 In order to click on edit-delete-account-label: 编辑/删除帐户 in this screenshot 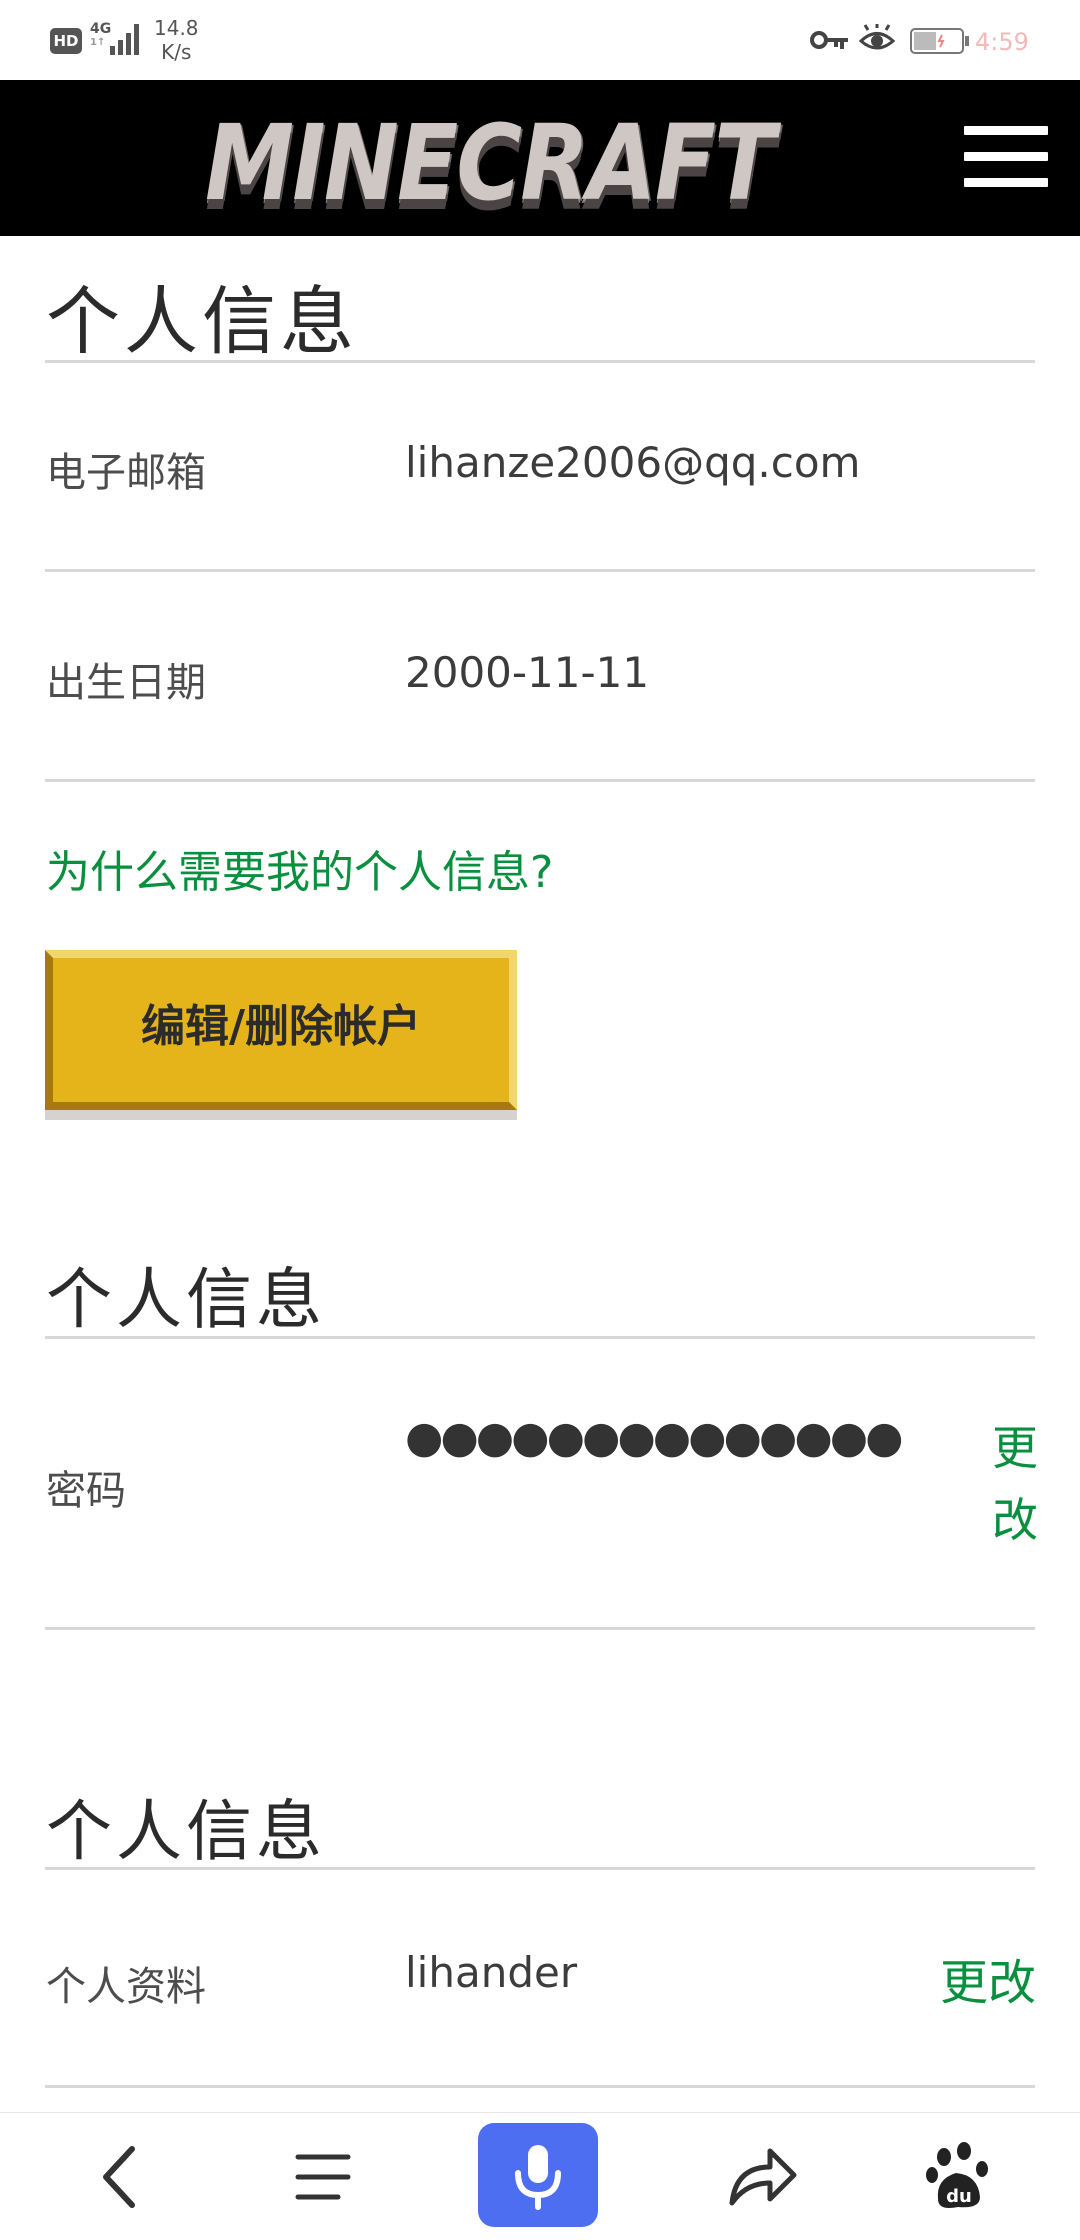, I will do `click(281, 1026)`.